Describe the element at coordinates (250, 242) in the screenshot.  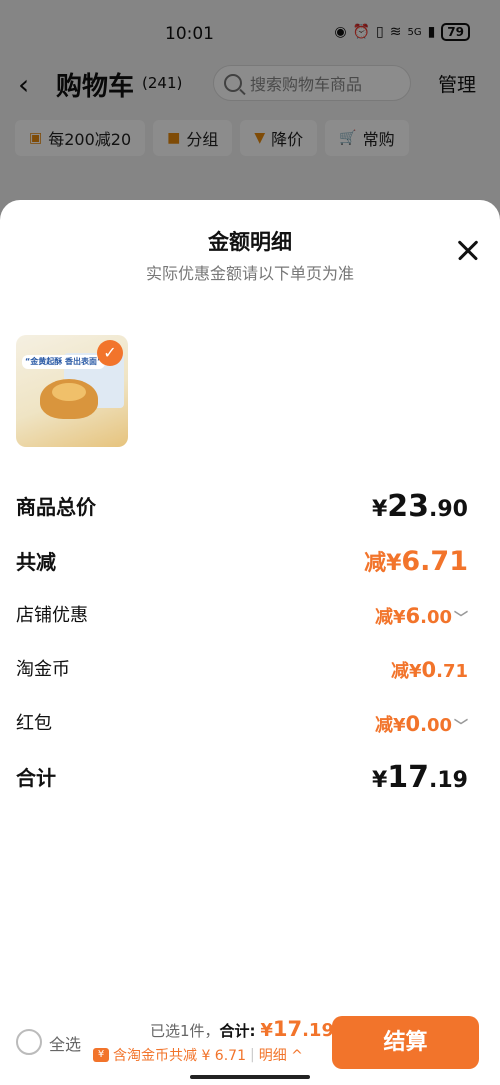
I see `sheet-title: 金额明细` at that location.